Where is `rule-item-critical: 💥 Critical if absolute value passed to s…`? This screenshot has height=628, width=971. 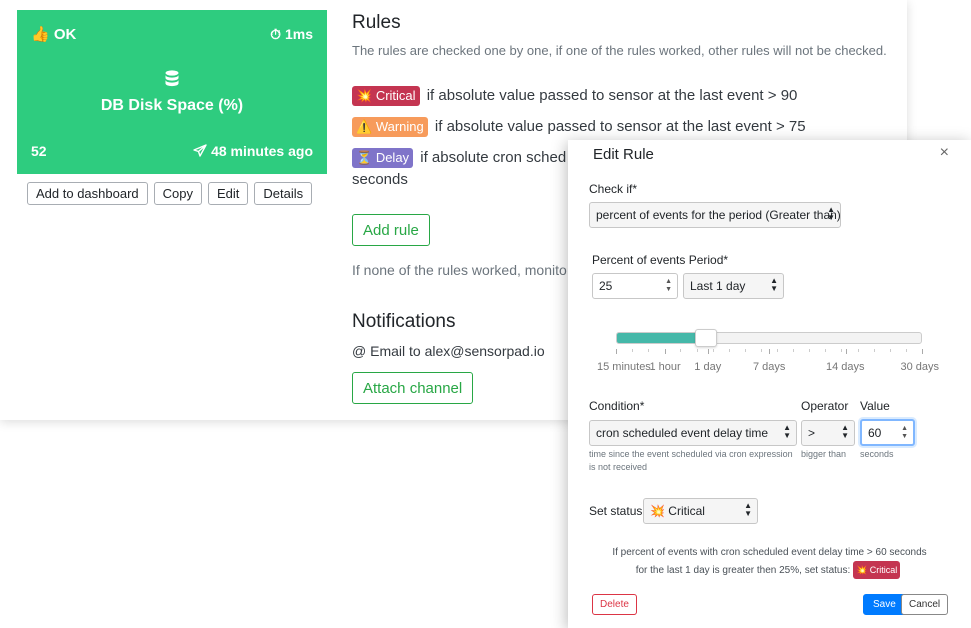
rule-item-critical: 💥 Critical if absolute value passed to s… is located at coordinates (574, 96).